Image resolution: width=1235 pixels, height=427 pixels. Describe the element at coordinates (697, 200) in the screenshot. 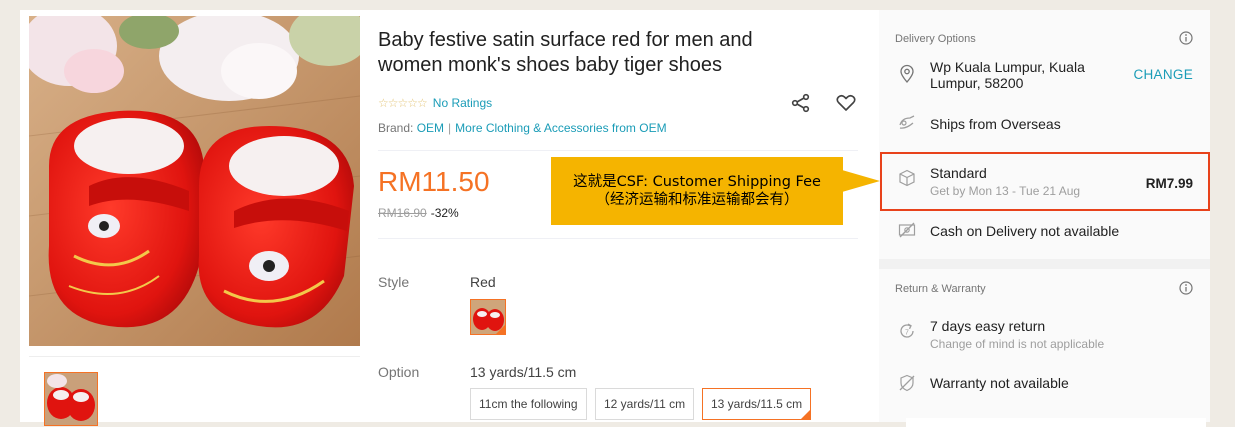

I see `callout-line-2: （经济运输和标准运输都会有）` at that location.